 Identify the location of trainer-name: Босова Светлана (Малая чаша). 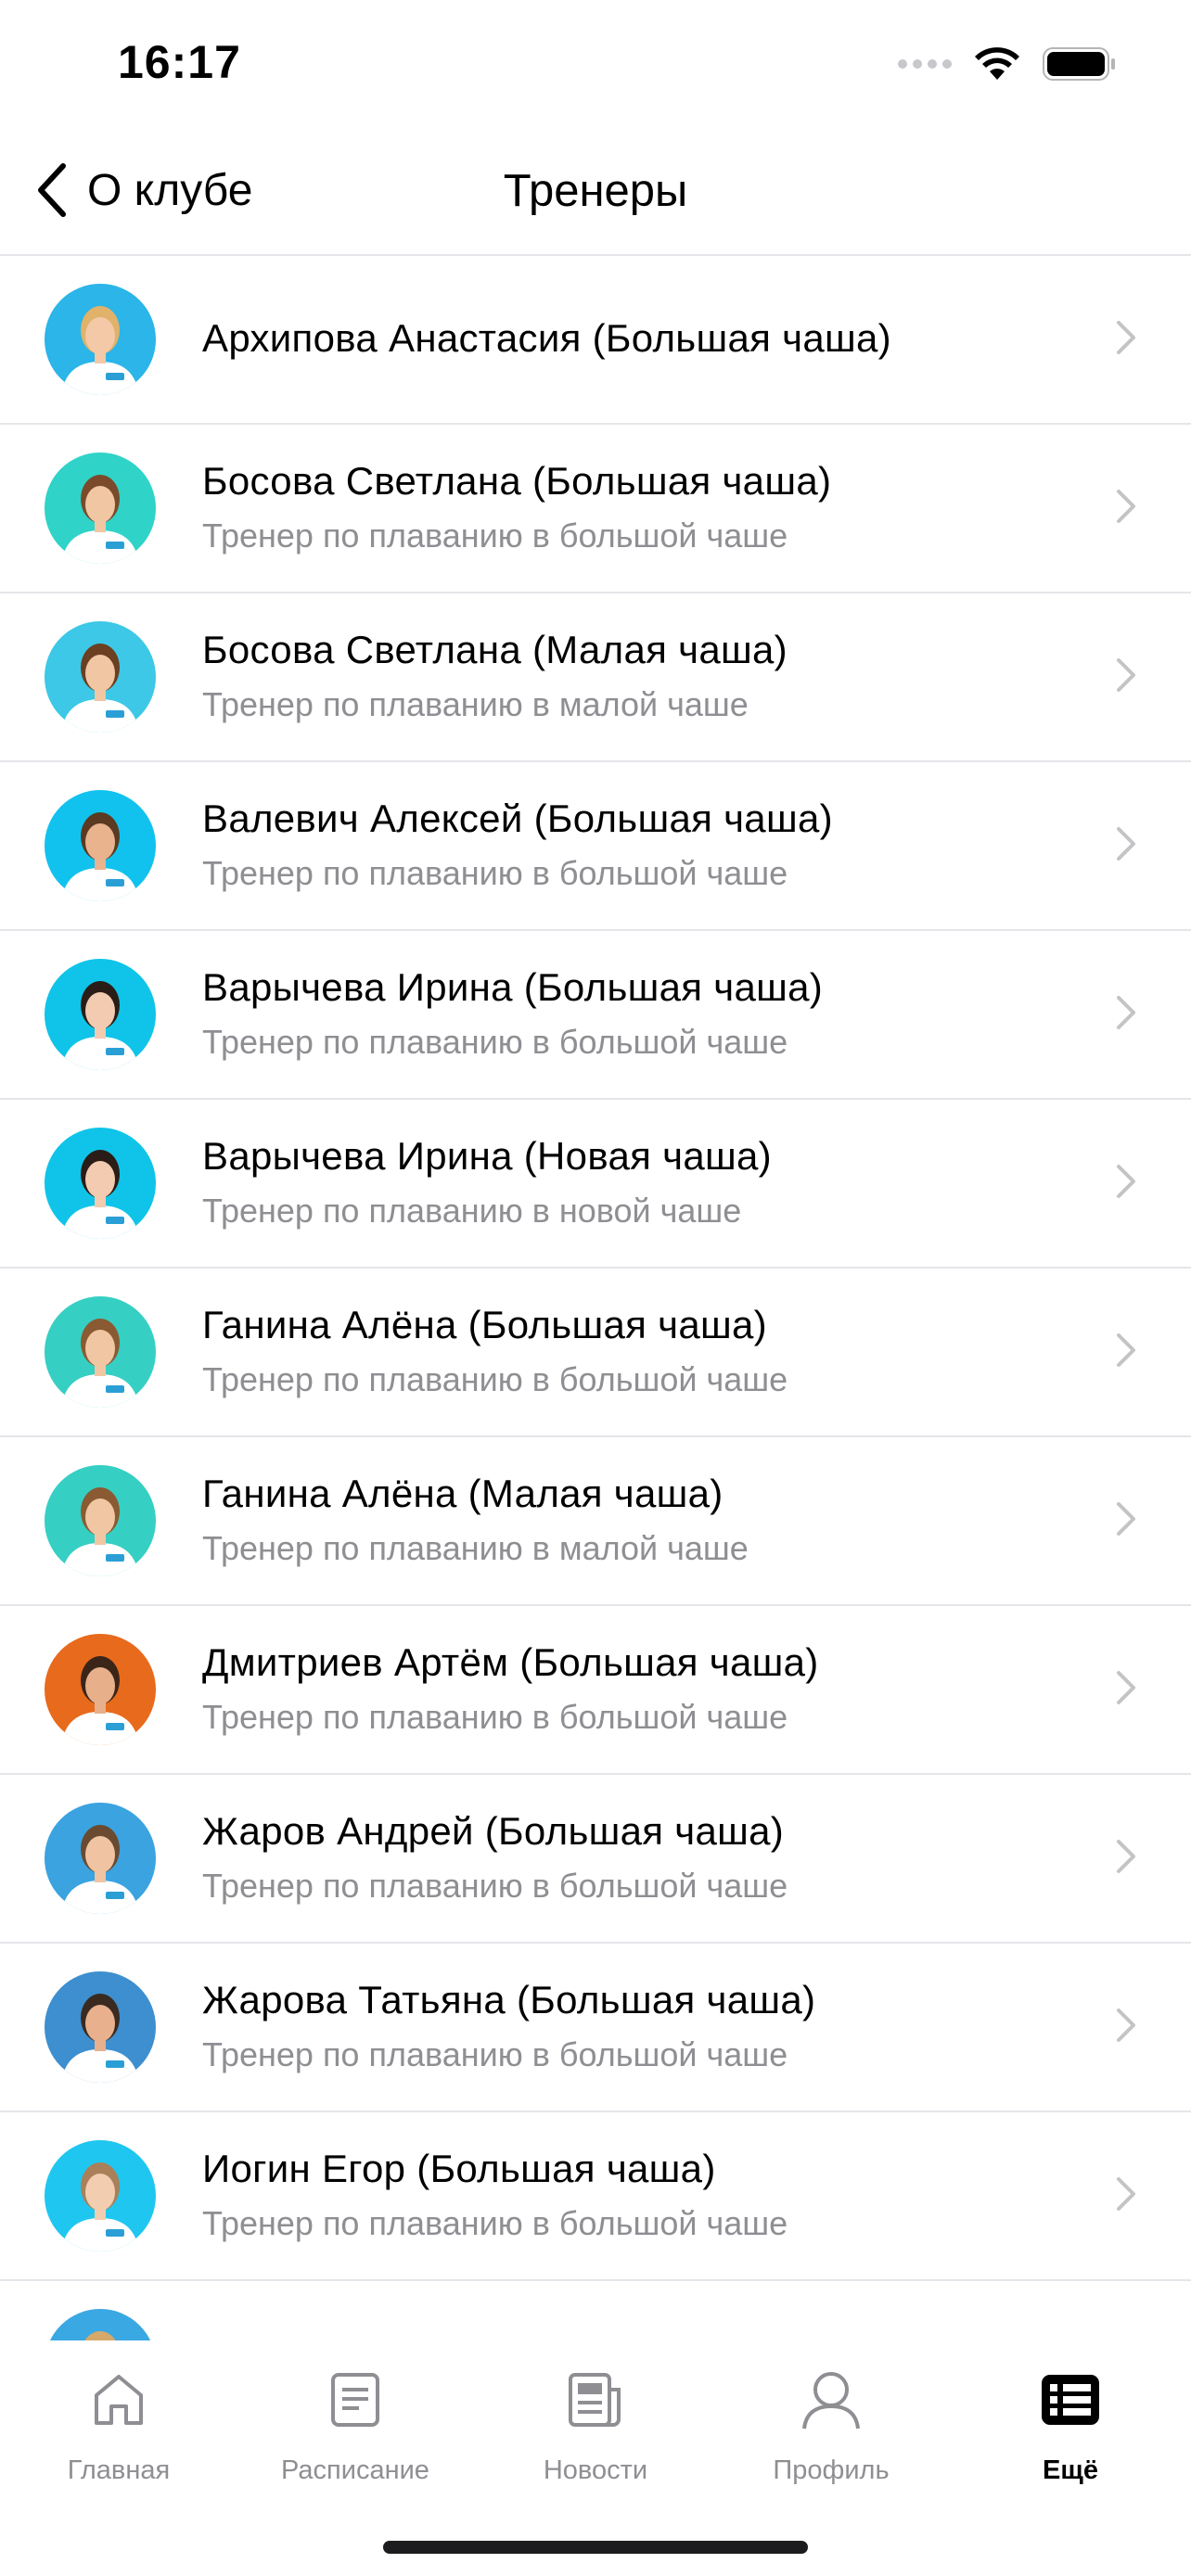
(495, 649).